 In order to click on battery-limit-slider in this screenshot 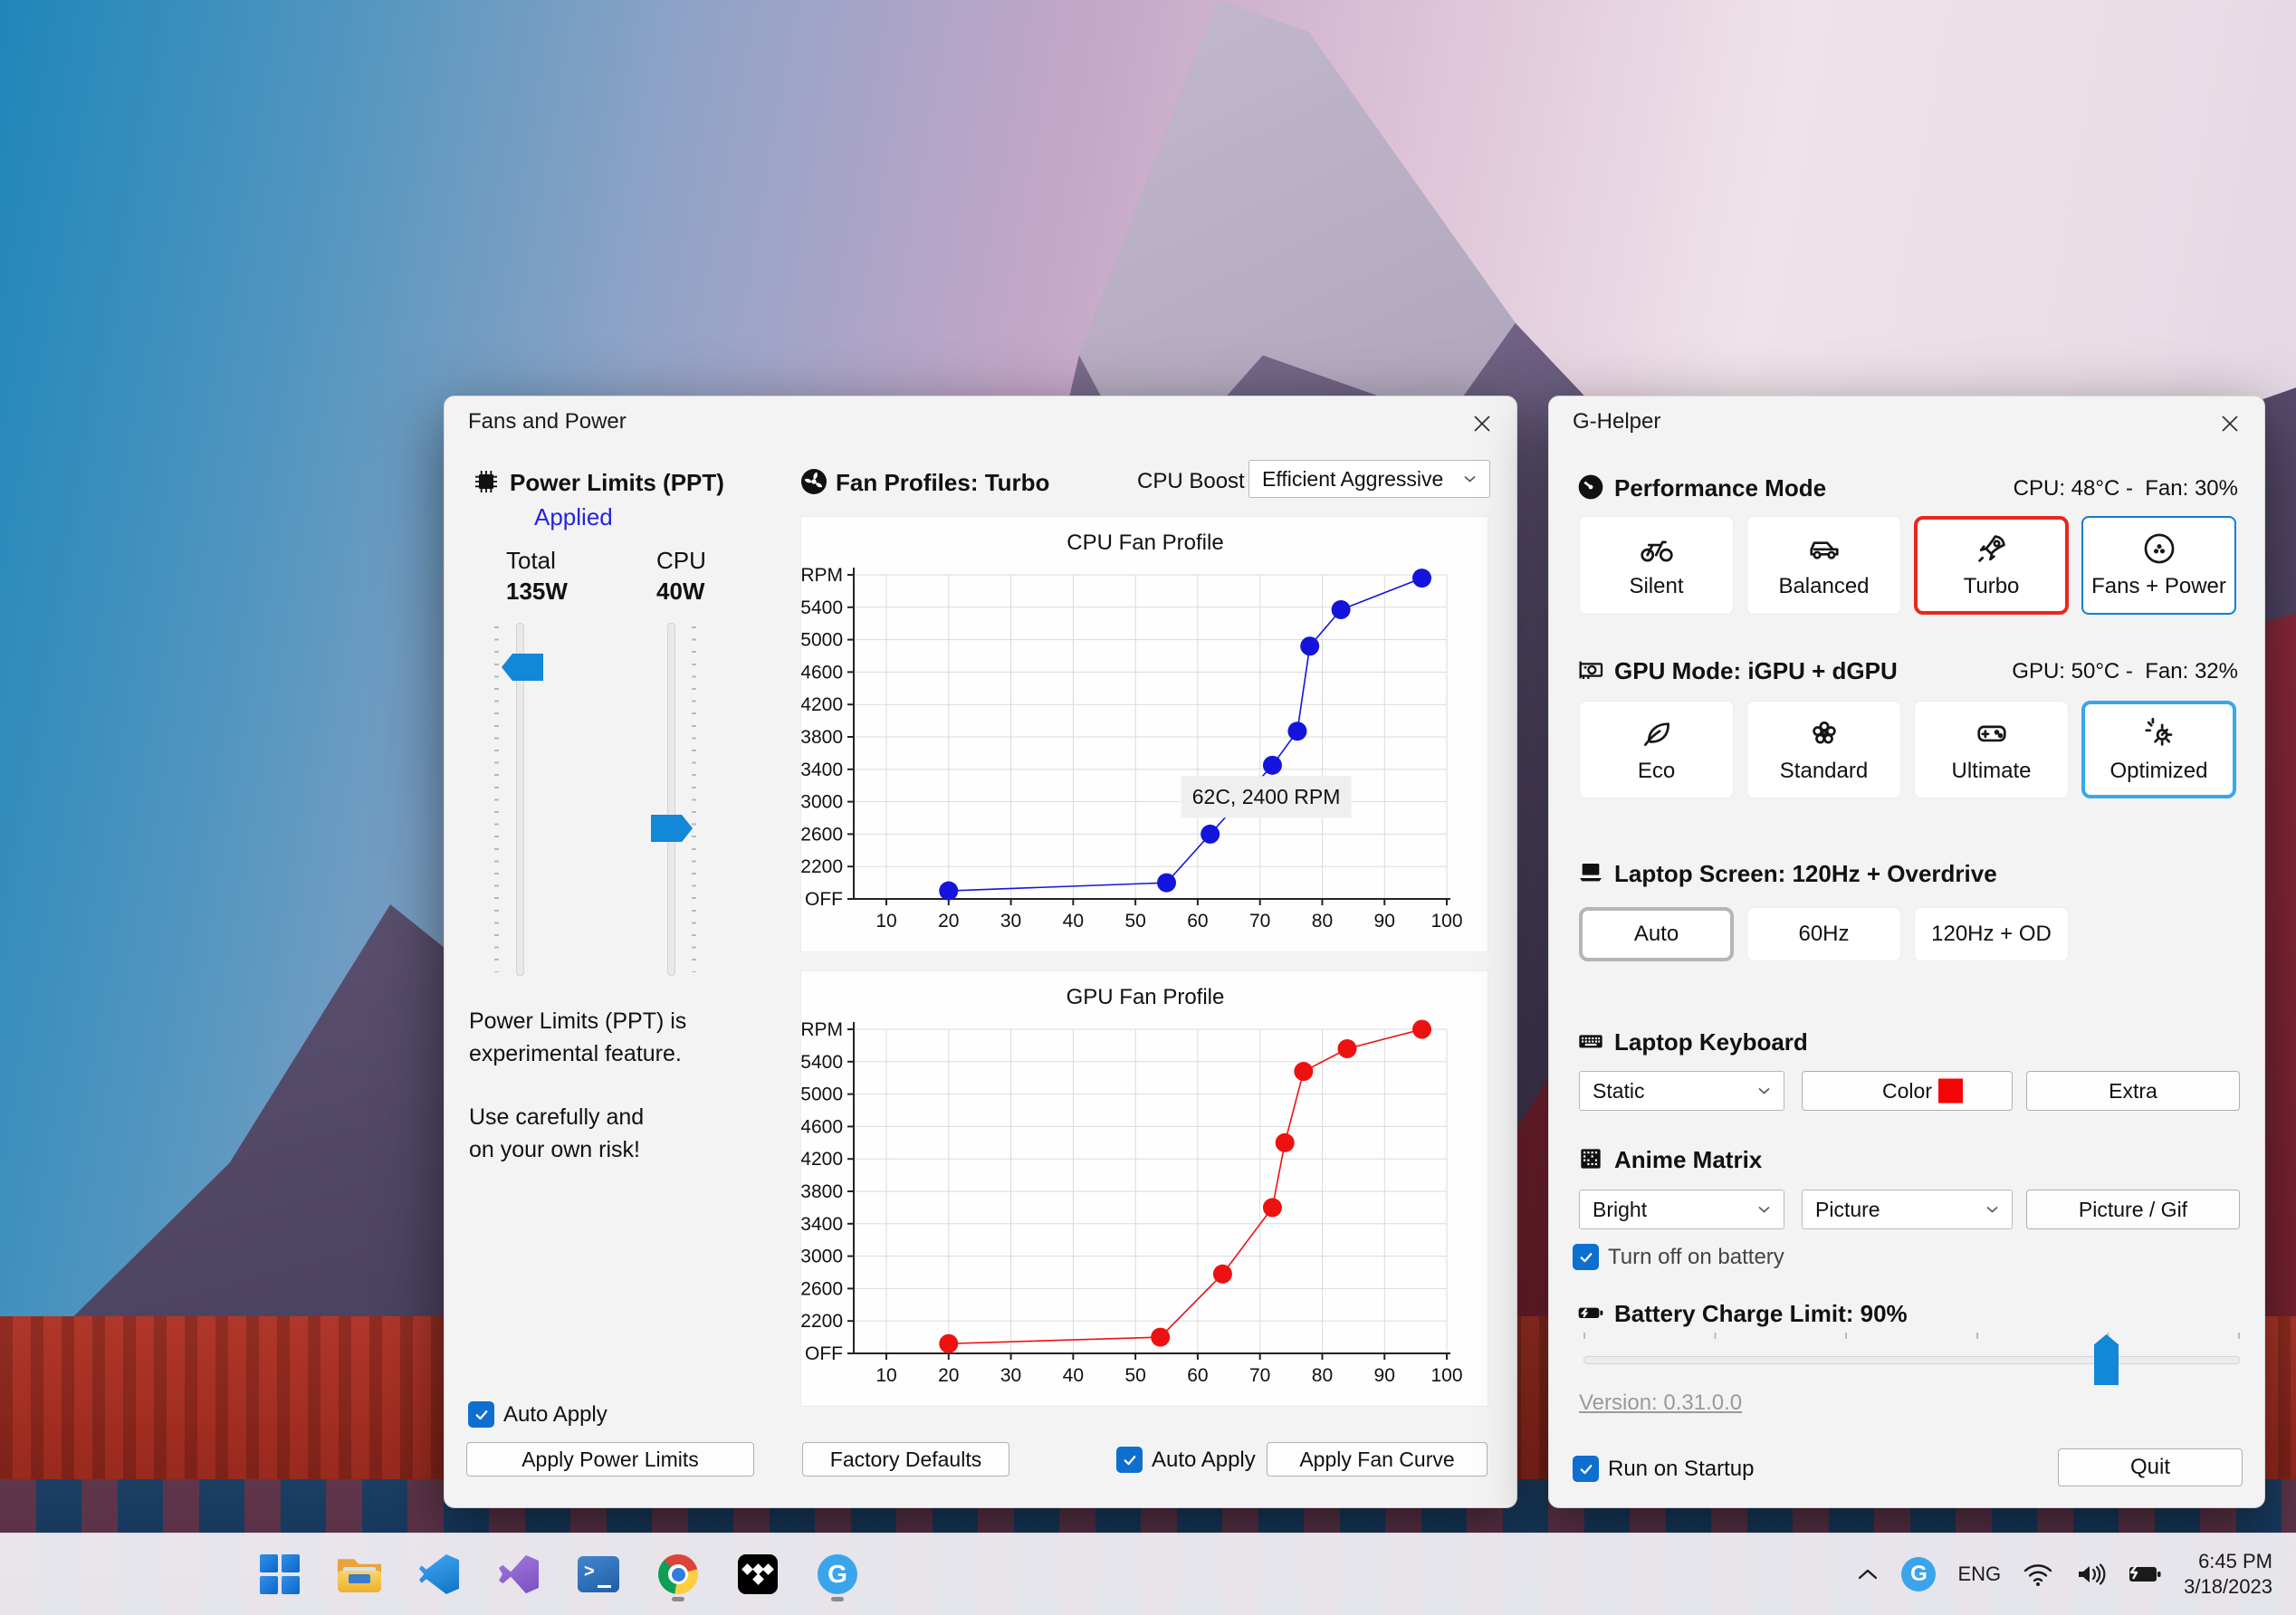, I will do `click(1911, 1360)`.